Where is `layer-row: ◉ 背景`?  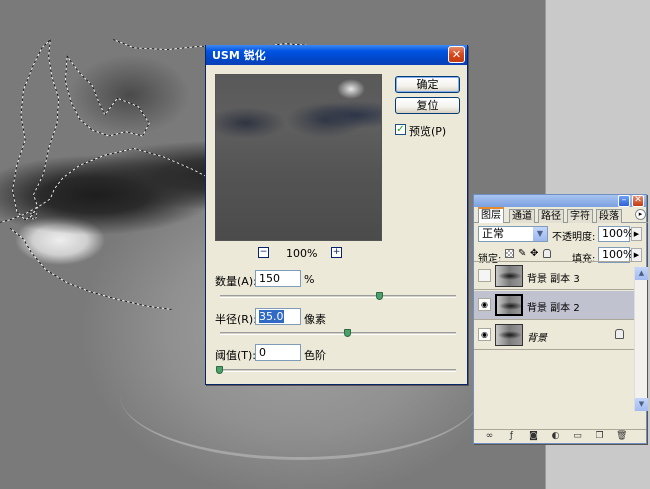 layer-row: ◉ 背景 is located at coordinates (554, 335).